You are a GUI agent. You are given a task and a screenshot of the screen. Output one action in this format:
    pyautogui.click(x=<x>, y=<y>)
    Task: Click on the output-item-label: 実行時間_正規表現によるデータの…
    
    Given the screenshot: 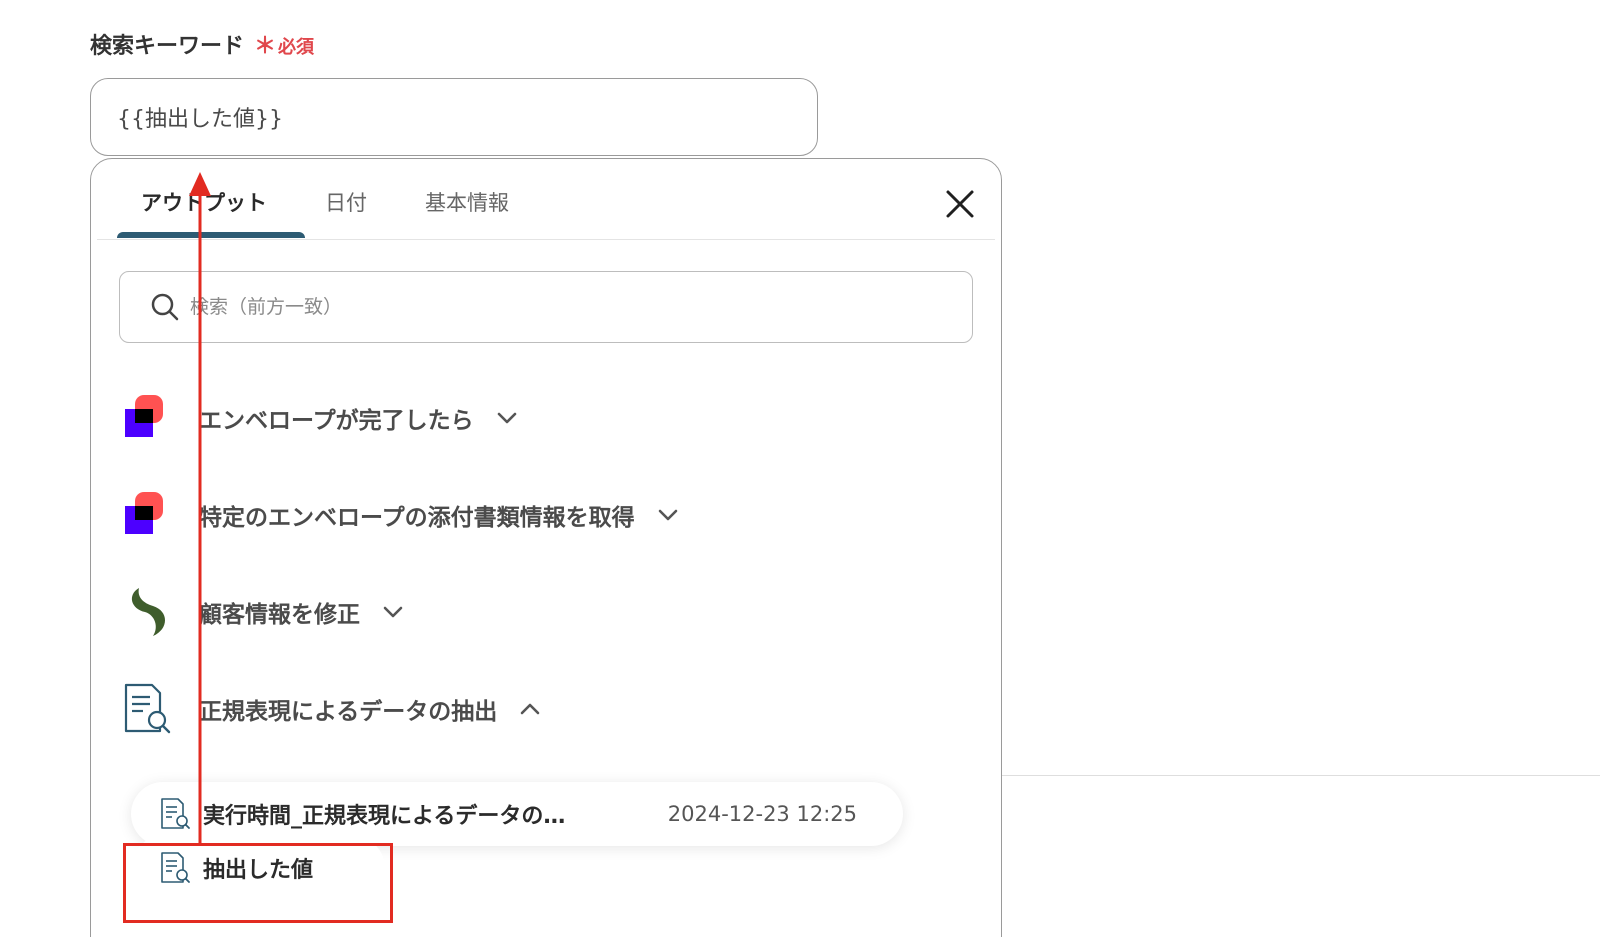 What is the action you would take?
    pyautogui.click(x=384, y=816)
    